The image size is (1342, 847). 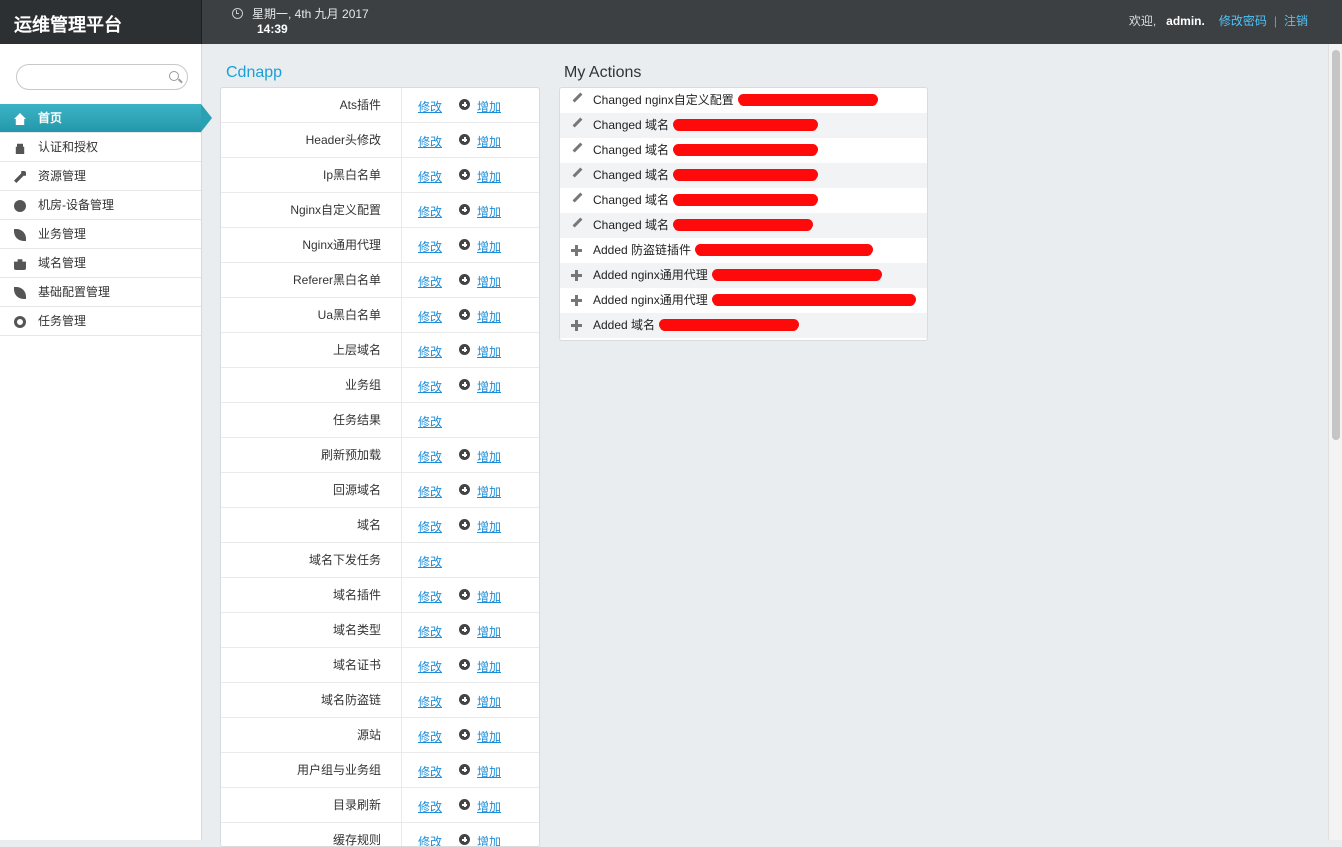 I want to click on sidebar-item-4: 业务管理, so click(x=100, y=234).